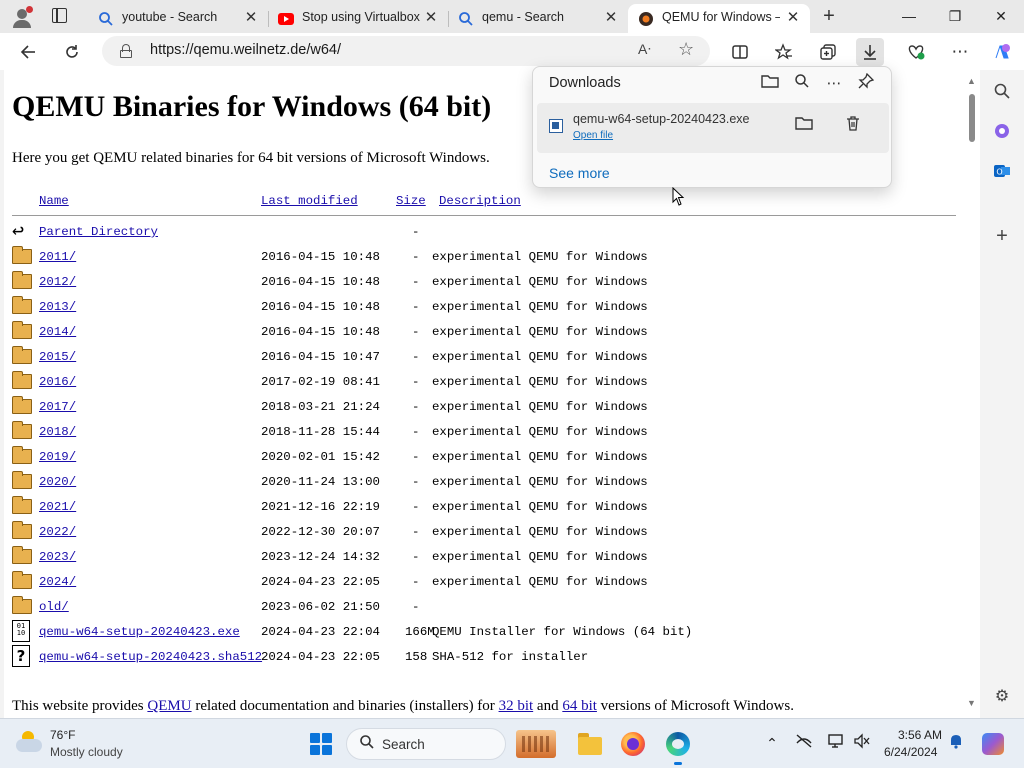 The height and width of the screenshot is (768, 1024). Describe the element at coordinates (86, 752) in the screenshot. I see `weather-condition: Mostly cloudy` at that location.